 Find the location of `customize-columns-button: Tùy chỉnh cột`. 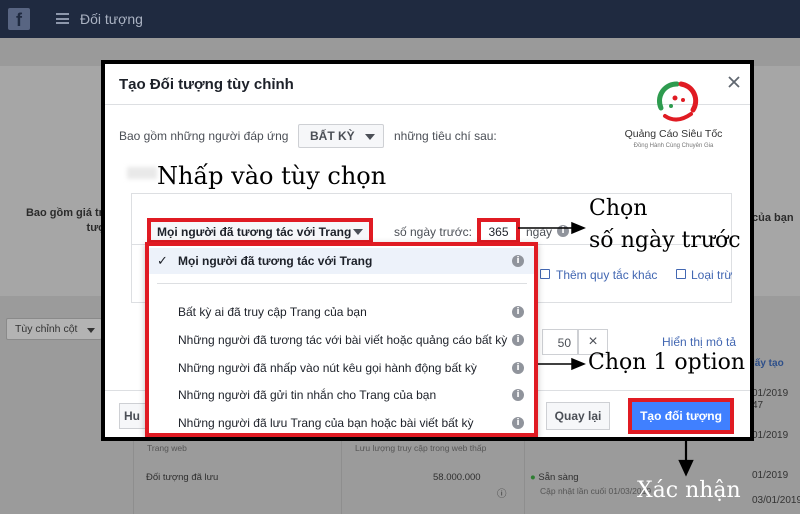

customize-columns-button: Tùy chỉnh cột is located at coordinates (54, 329).